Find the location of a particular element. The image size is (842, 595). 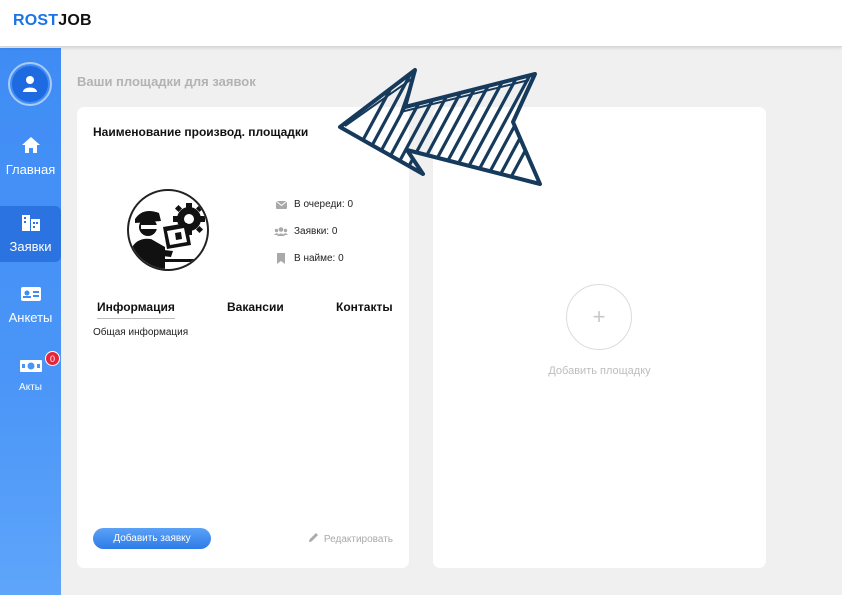

sidebar-item-acts: 0 Акты is located at coordinates (30, 374).